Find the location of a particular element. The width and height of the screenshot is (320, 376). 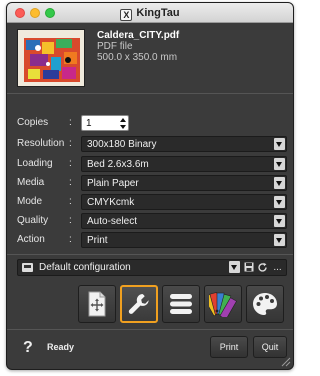

crop-move-icon is located at coordinates (97, 304).